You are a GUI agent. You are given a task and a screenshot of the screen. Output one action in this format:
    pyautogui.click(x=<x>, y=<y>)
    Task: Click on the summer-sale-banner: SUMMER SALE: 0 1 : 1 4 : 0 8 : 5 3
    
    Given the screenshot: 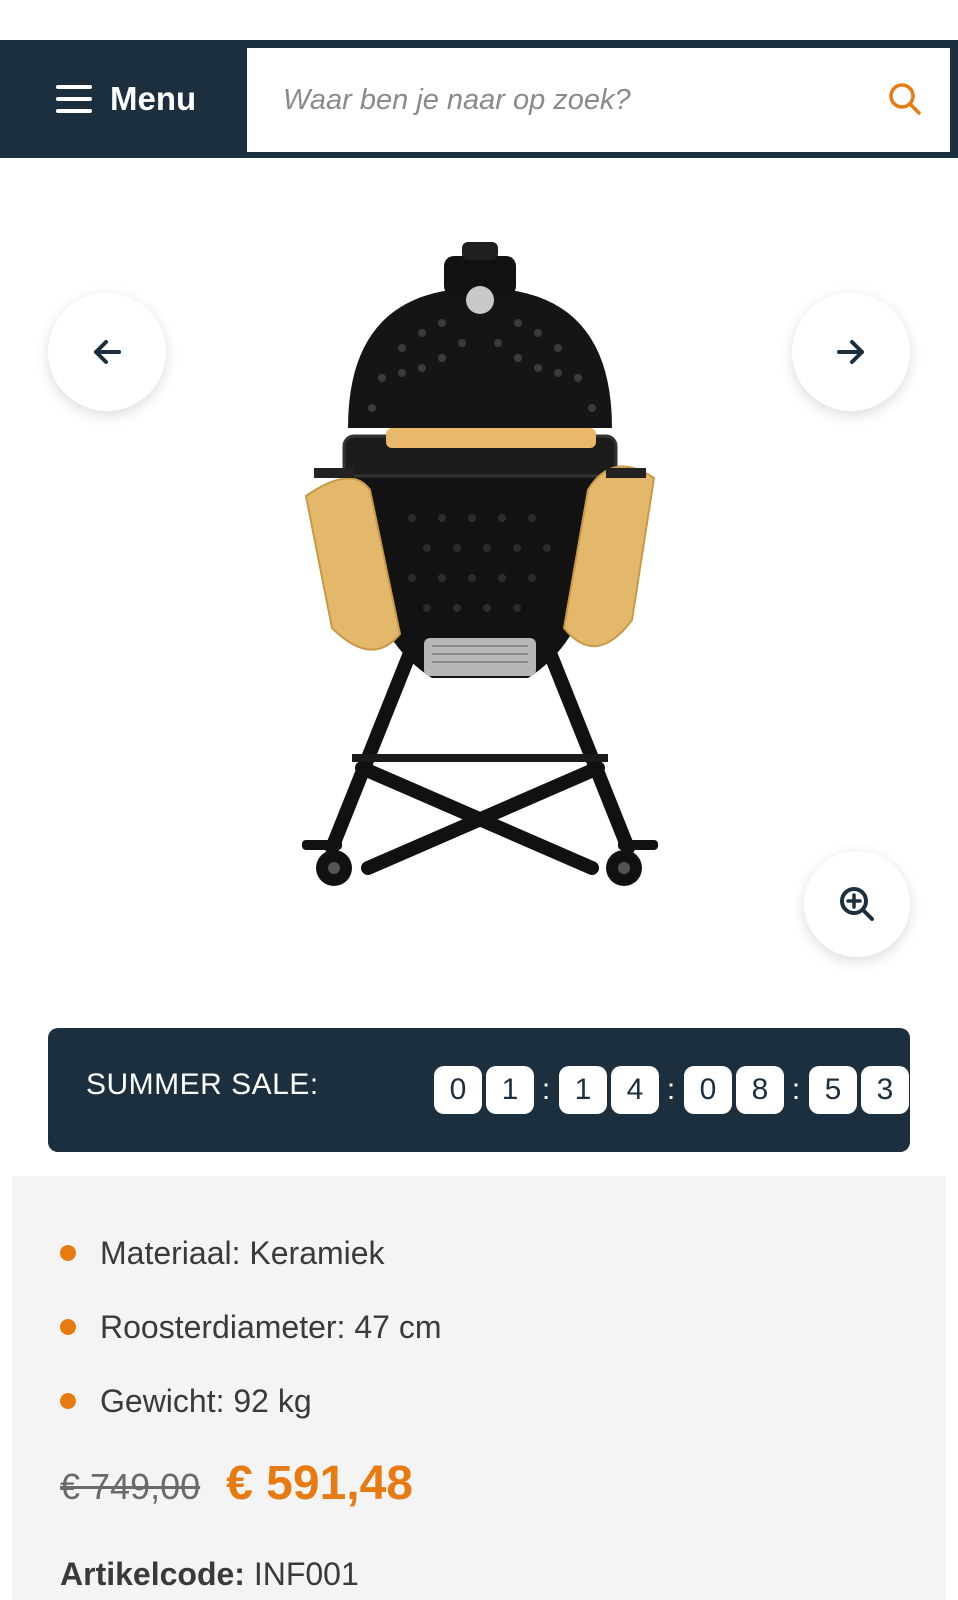 What is the action you would take?
    pyautogui.click(x=479, y=1090)
    